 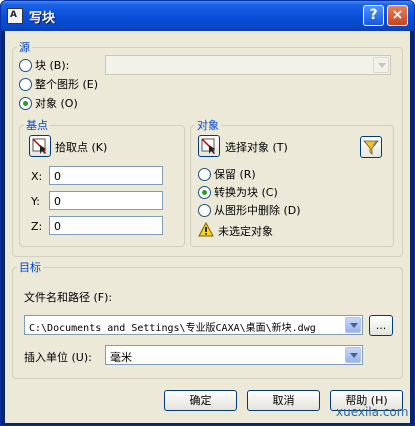 I want to click on radio-objects-indicator, so click(x=25, y=103).